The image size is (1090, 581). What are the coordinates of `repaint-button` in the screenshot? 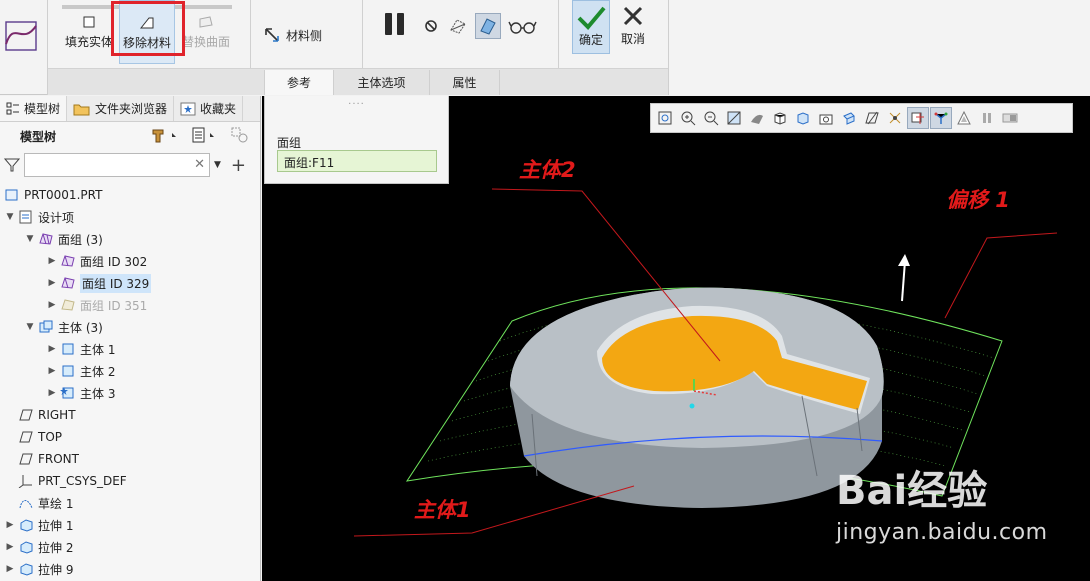 It's located at (734, 118).